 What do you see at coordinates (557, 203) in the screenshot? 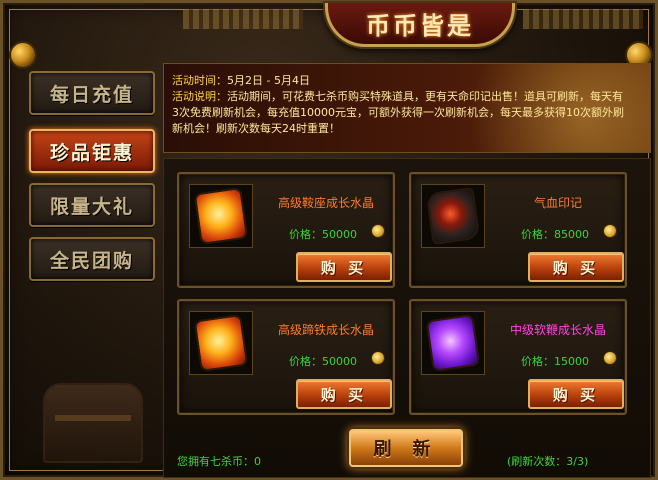
I see `item-name: 气血印记` at bounding box center [557, 203].